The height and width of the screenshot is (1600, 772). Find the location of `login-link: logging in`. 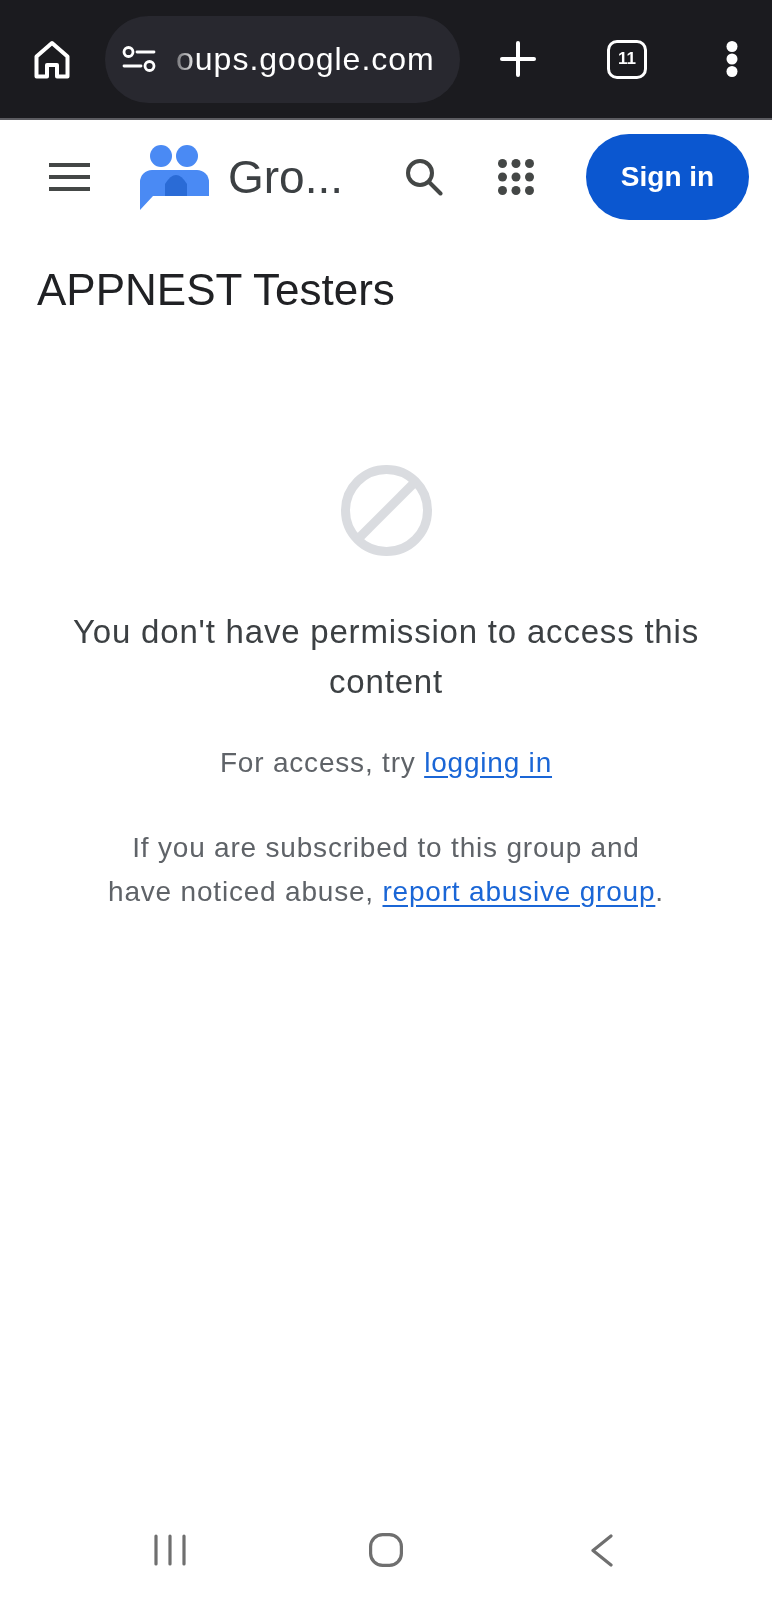

login-link: logging in is located at coordinates (488, 762).